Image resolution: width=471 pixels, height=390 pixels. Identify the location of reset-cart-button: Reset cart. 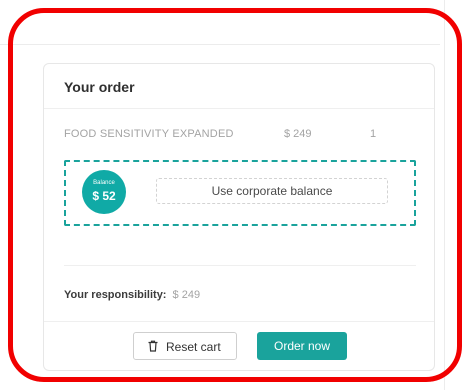
(185, 346).